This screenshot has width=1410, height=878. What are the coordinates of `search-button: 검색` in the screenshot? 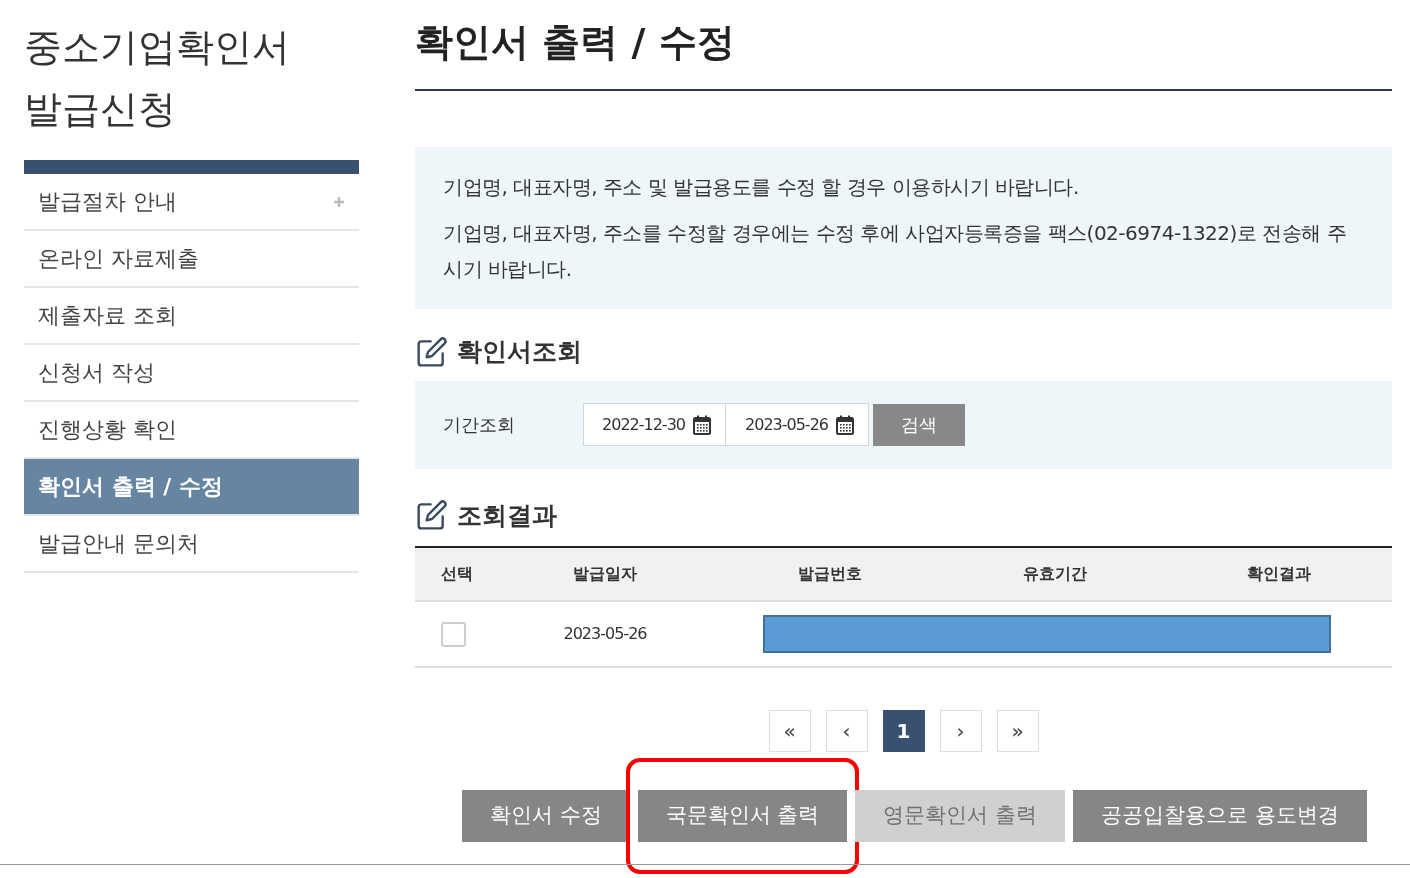 It's located at (919, 424).